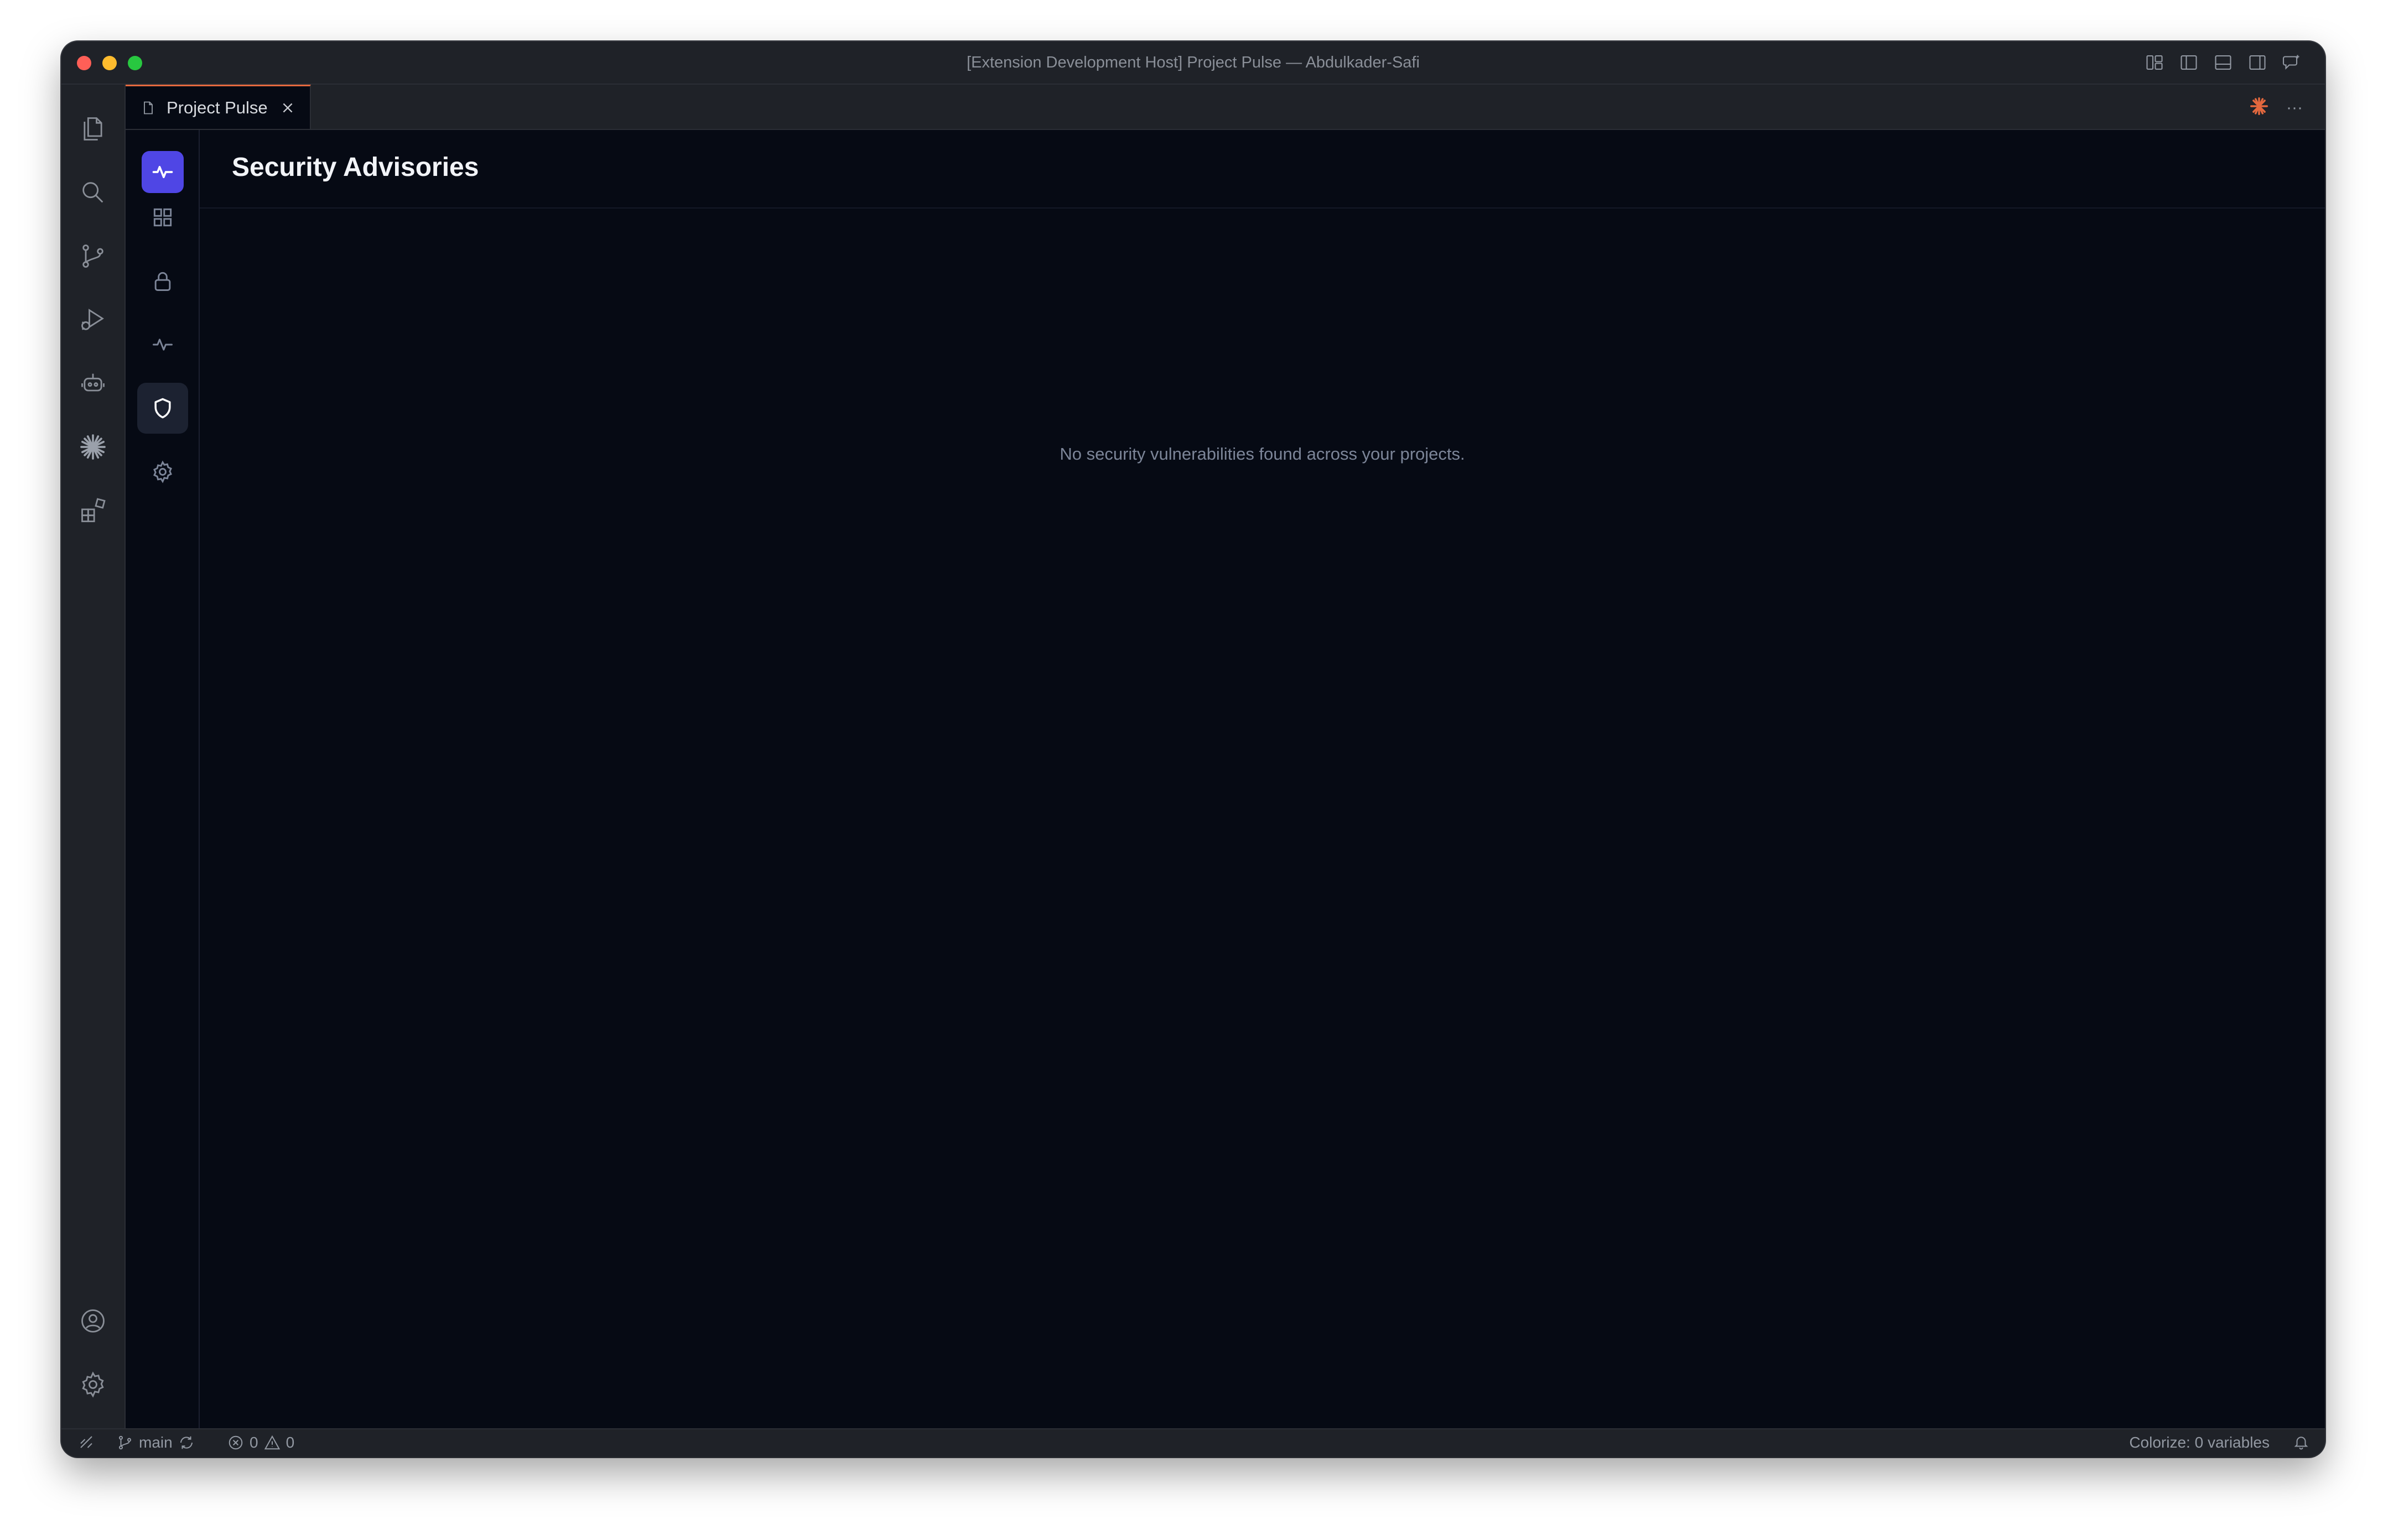 This screenshot has width=2388, height=1540. Describe the element at coordinates (260, 1442) in the screenshot. I see `problems-status: 0 0` at that location.